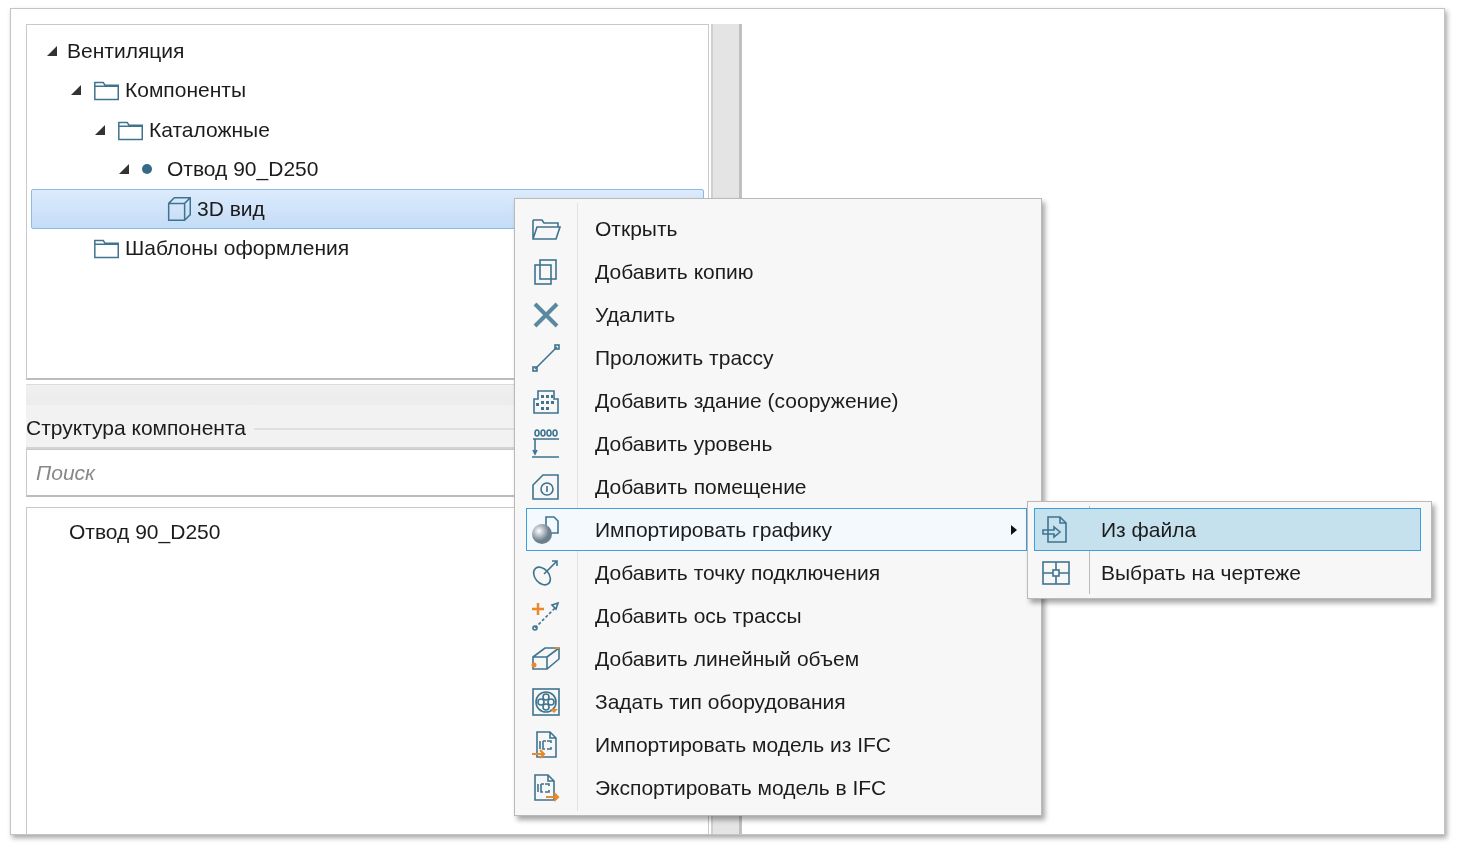 The height and width of the screenshot is (851, 1458). I want to click on tree-row: Отвод 90_D250, so click(367, 169).